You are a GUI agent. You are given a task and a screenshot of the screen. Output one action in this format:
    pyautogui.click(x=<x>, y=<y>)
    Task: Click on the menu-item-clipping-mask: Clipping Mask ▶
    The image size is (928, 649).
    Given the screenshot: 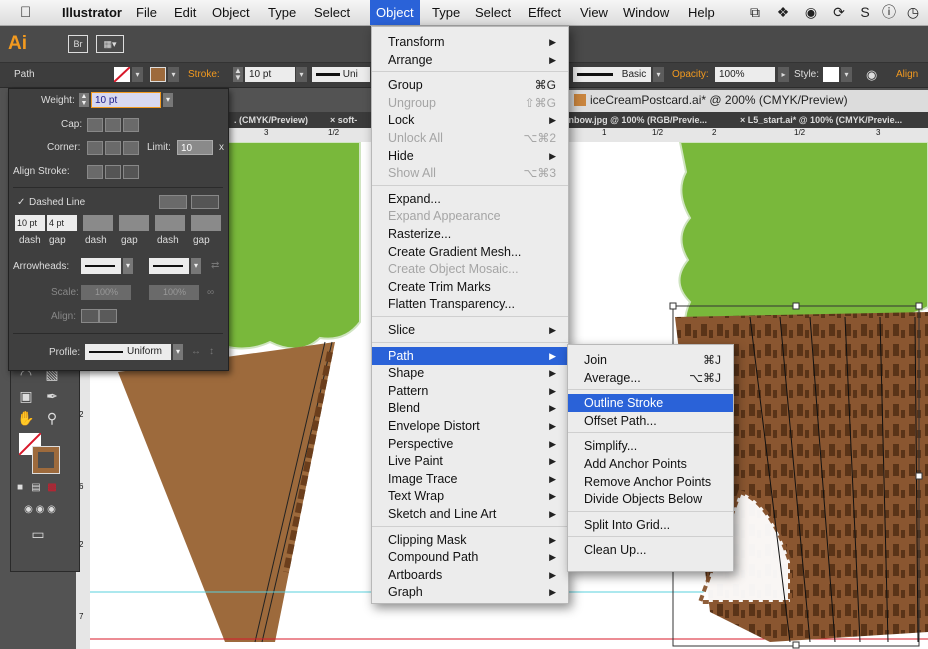 What is the action you would take?
    pyautogui.click(x=470, y=540)
    